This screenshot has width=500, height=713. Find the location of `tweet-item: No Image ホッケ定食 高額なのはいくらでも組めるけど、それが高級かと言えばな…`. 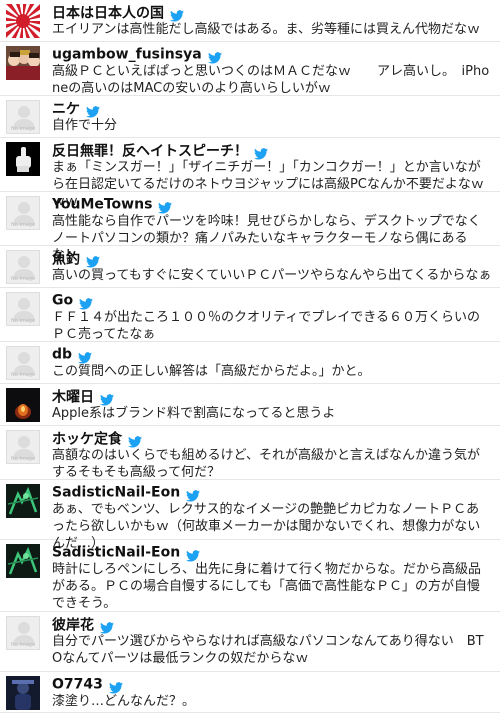

tweet-item: No Image ホッケ定食 高額なのはいくらでも組めるけど、それが高級かと言えばな… is located at coordinates (250, 453).